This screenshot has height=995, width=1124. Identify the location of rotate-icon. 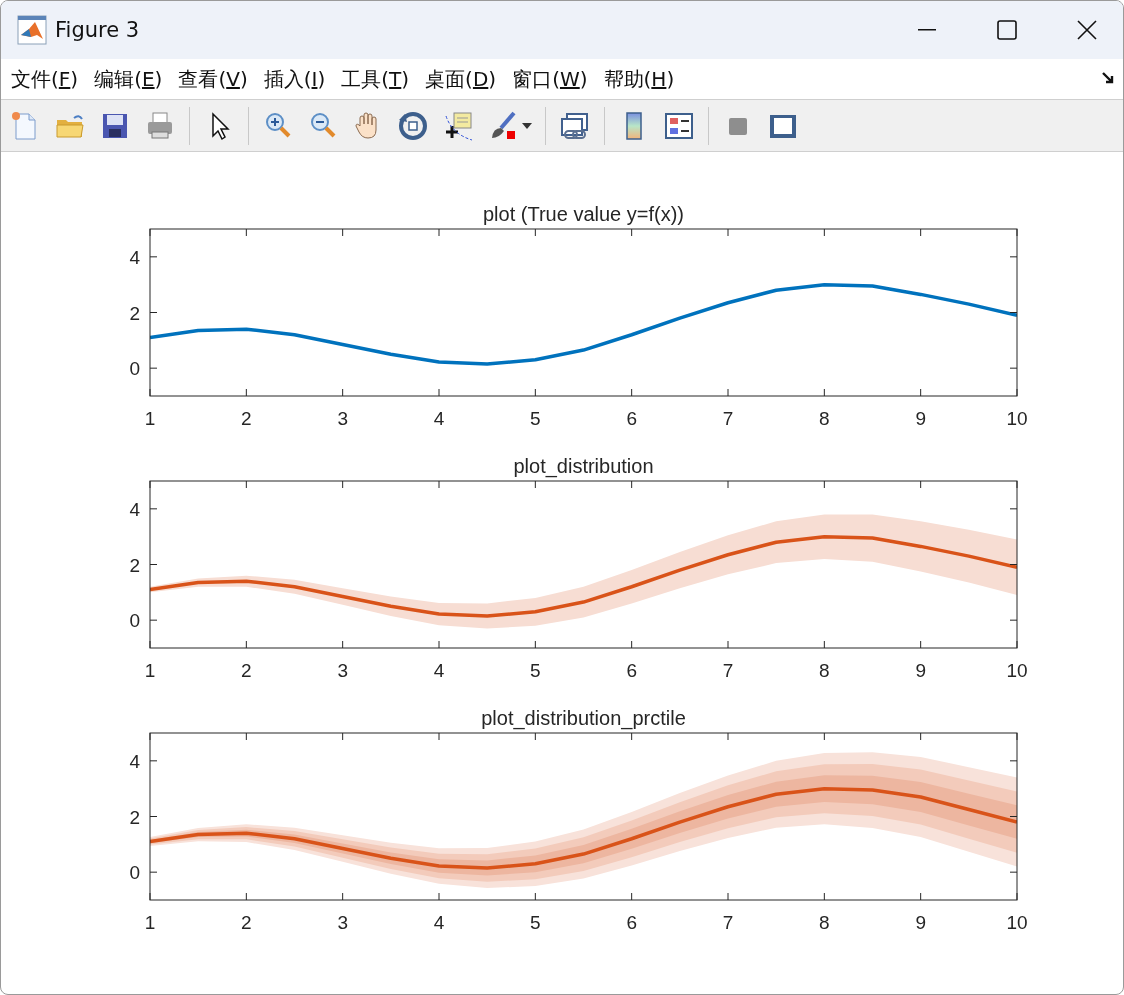
(413, 125).